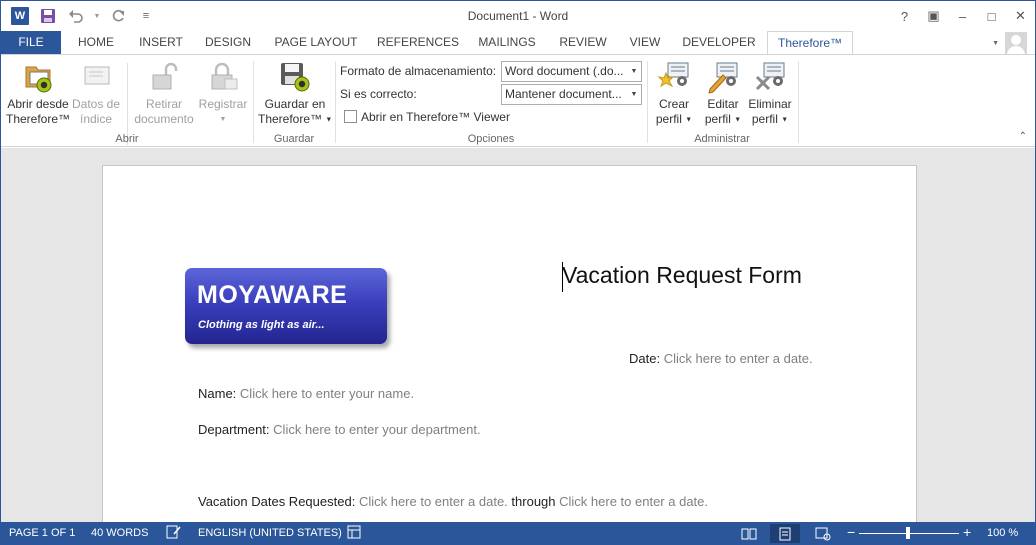  What do you see at coordinates (719, 43) in the screenshot?
I see `tab-developer: DEVELOPER` at bounding box center [719, 43].